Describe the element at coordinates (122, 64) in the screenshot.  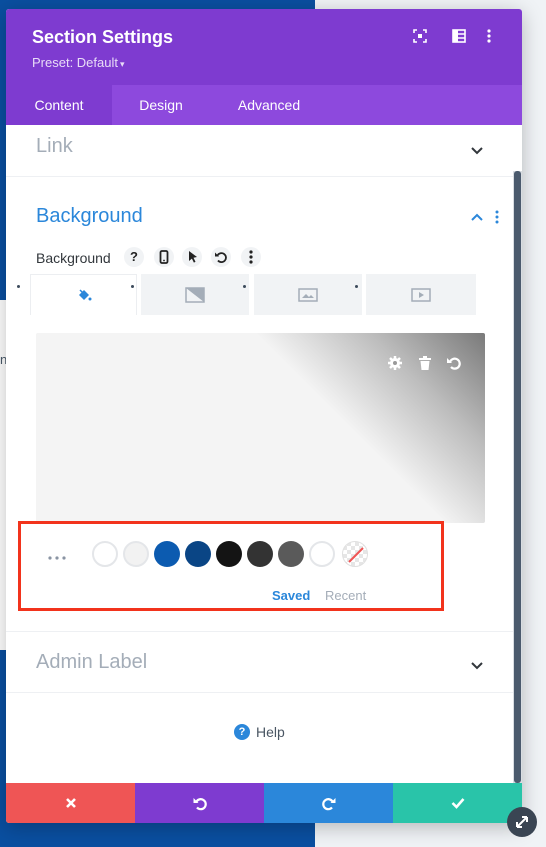
I see `caret-down-icon: ▾` at that location.